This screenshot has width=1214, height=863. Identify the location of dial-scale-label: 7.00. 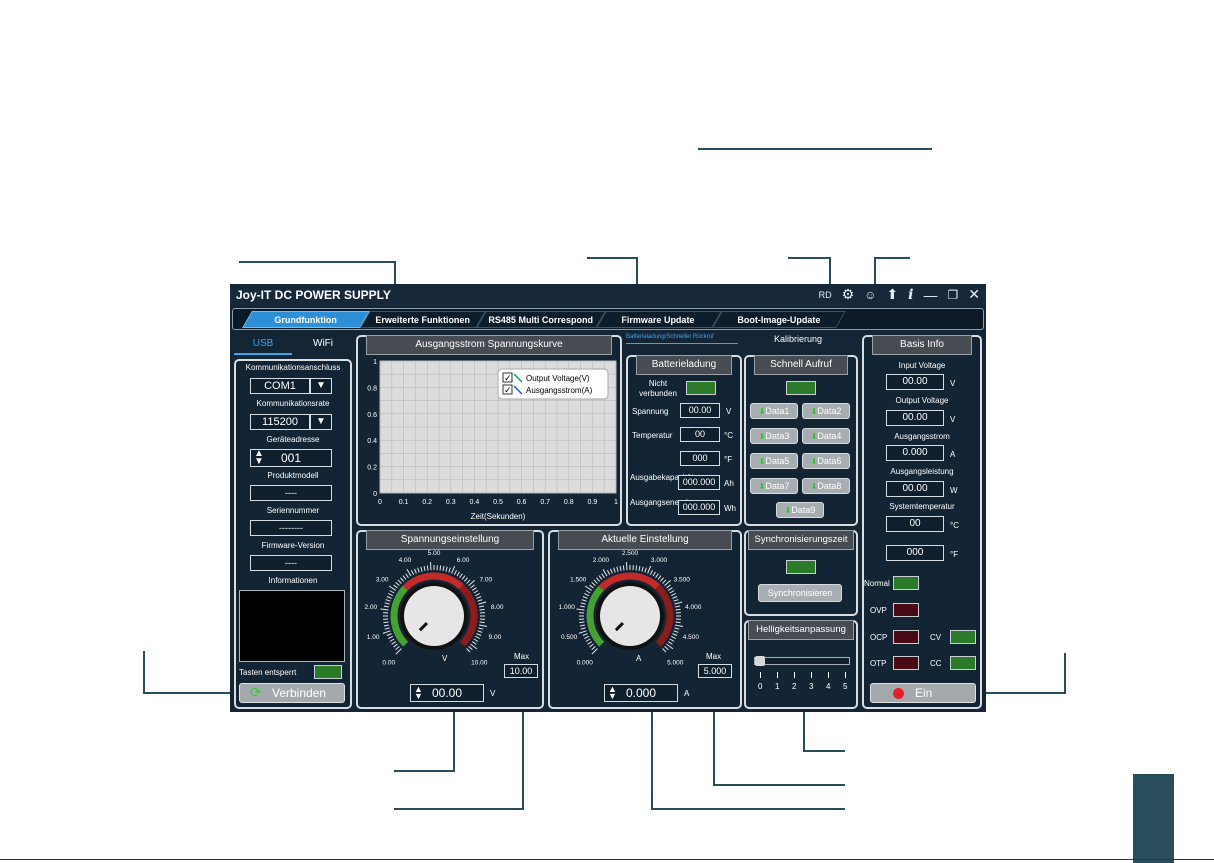
(485, 579).